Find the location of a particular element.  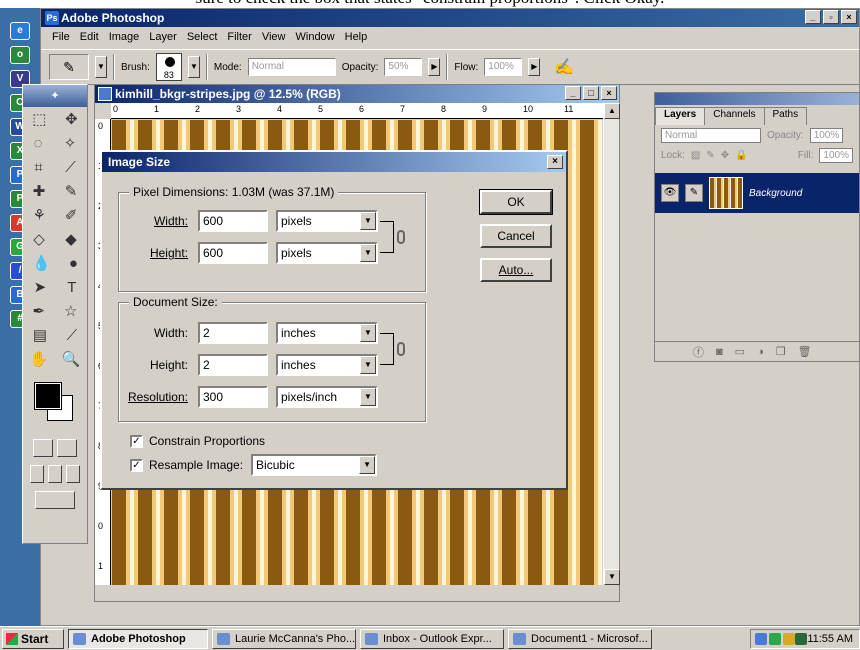

lock-image-icon: ✎ is located at coordinates (710, 155).